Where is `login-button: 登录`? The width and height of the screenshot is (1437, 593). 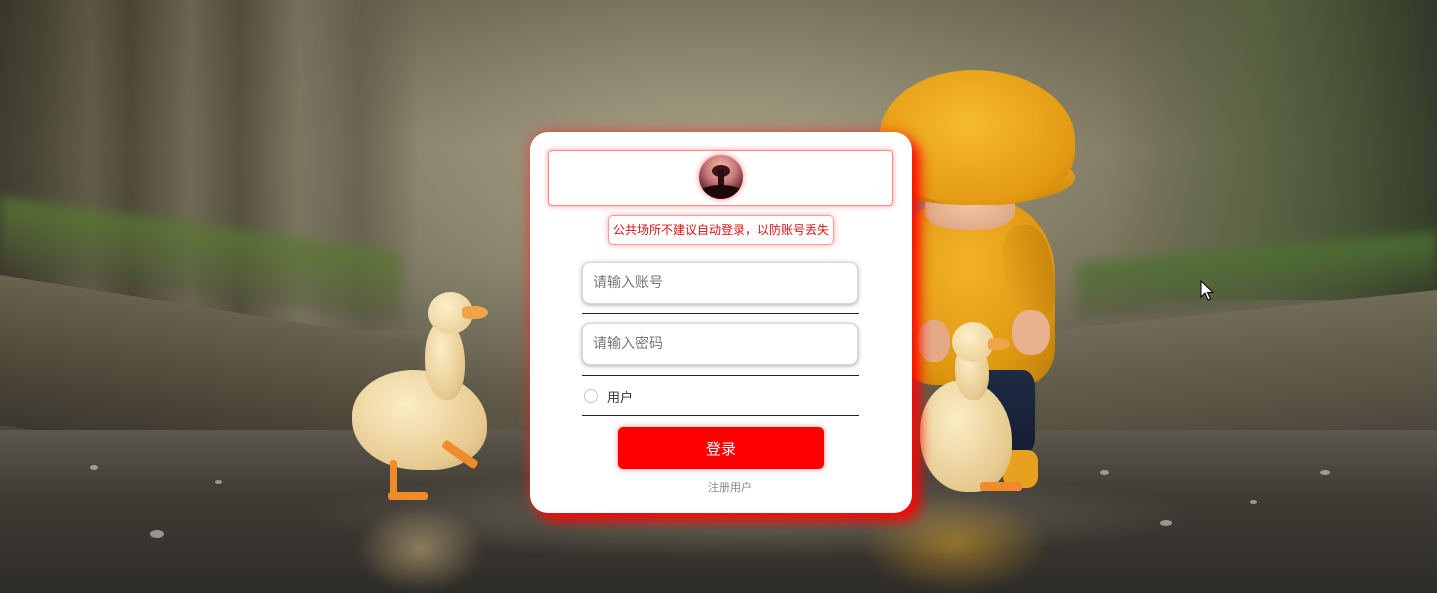 login-button: 登录 is located at coordinates (721, 448).